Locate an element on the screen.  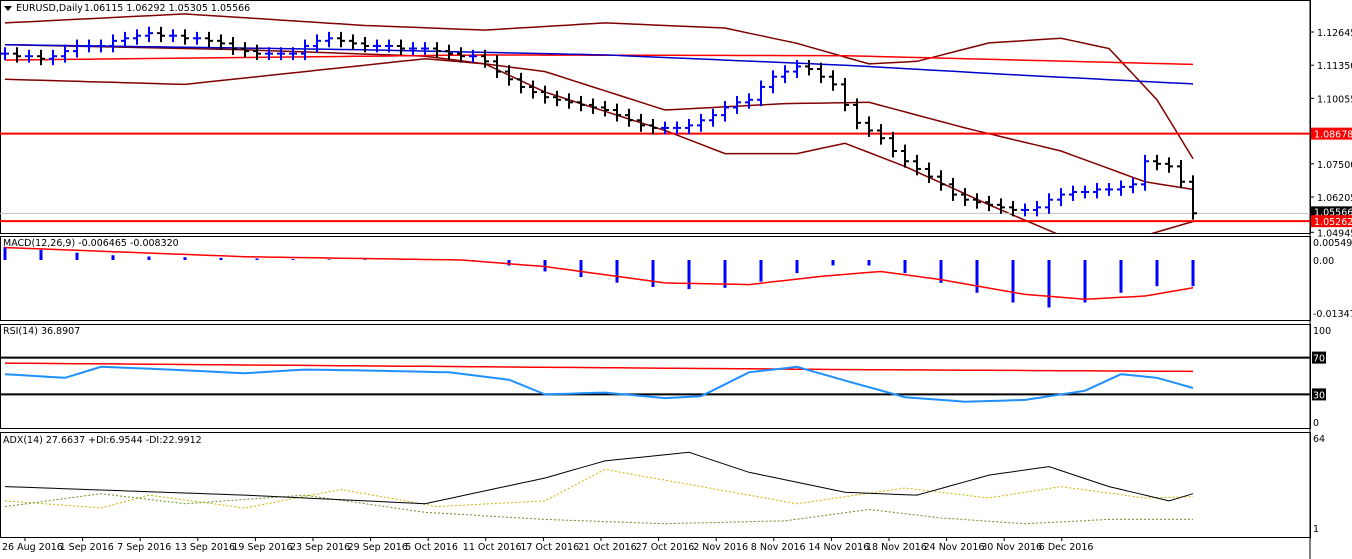
rsi-level-tag: 70 is located at coordinates (1319, 359).